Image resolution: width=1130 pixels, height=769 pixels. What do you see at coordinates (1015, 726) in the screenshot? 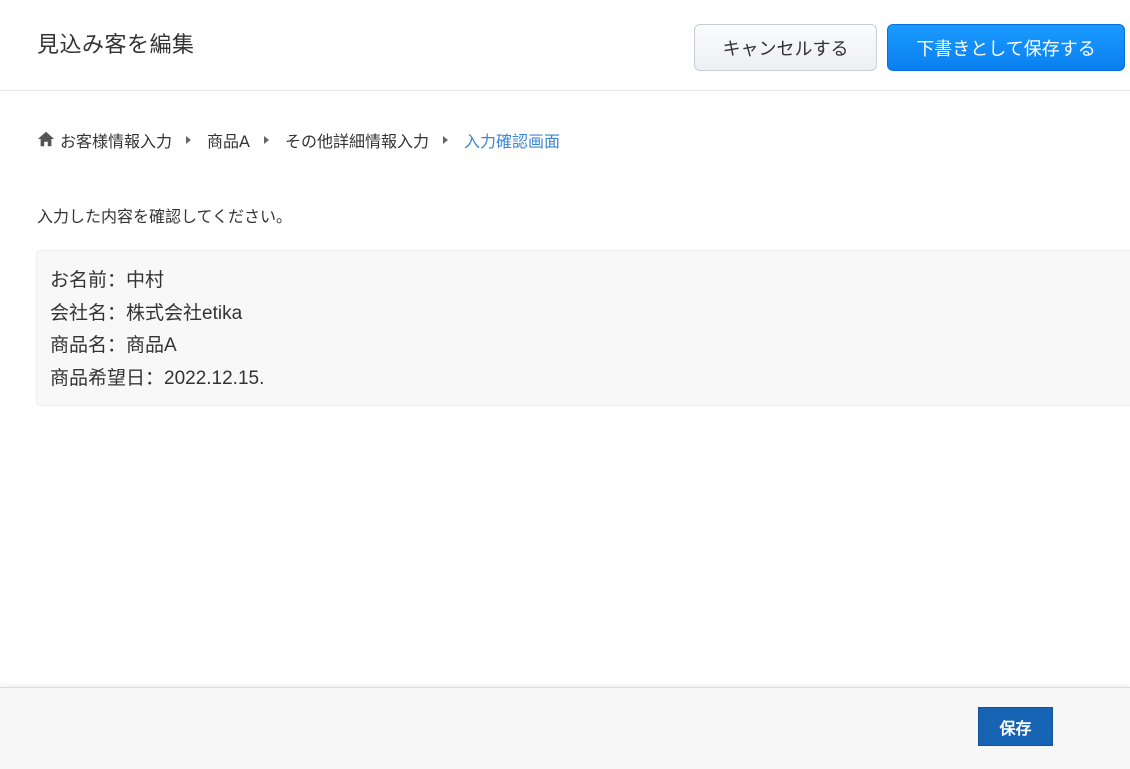
I see `save-button: 保存` at bounding box center [1015, 726].